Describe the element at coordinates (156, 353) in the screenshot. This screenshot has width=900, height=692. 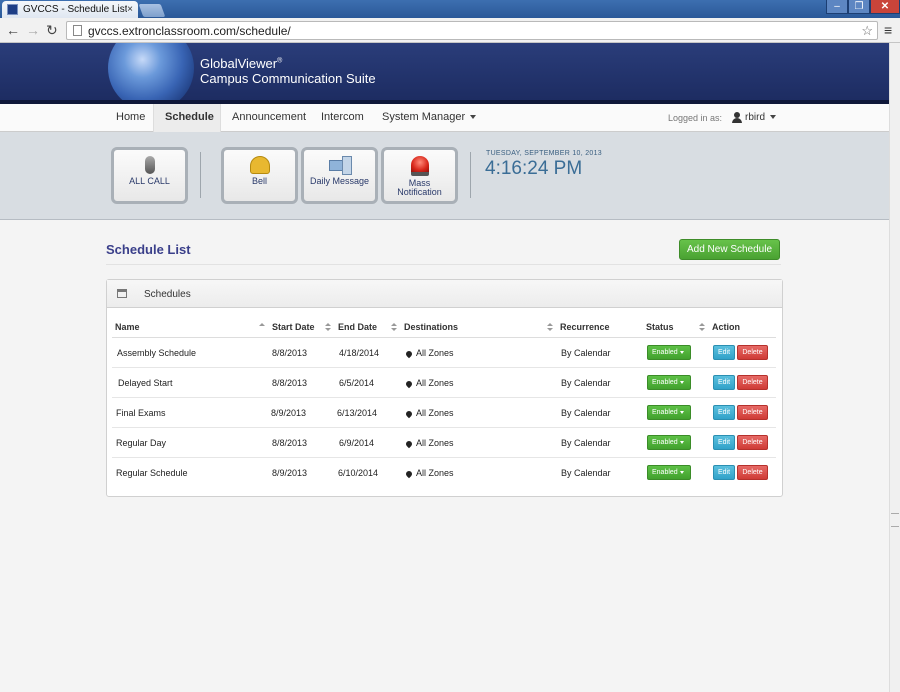
I see `schedule-name: Assembly Schedule` at that location.